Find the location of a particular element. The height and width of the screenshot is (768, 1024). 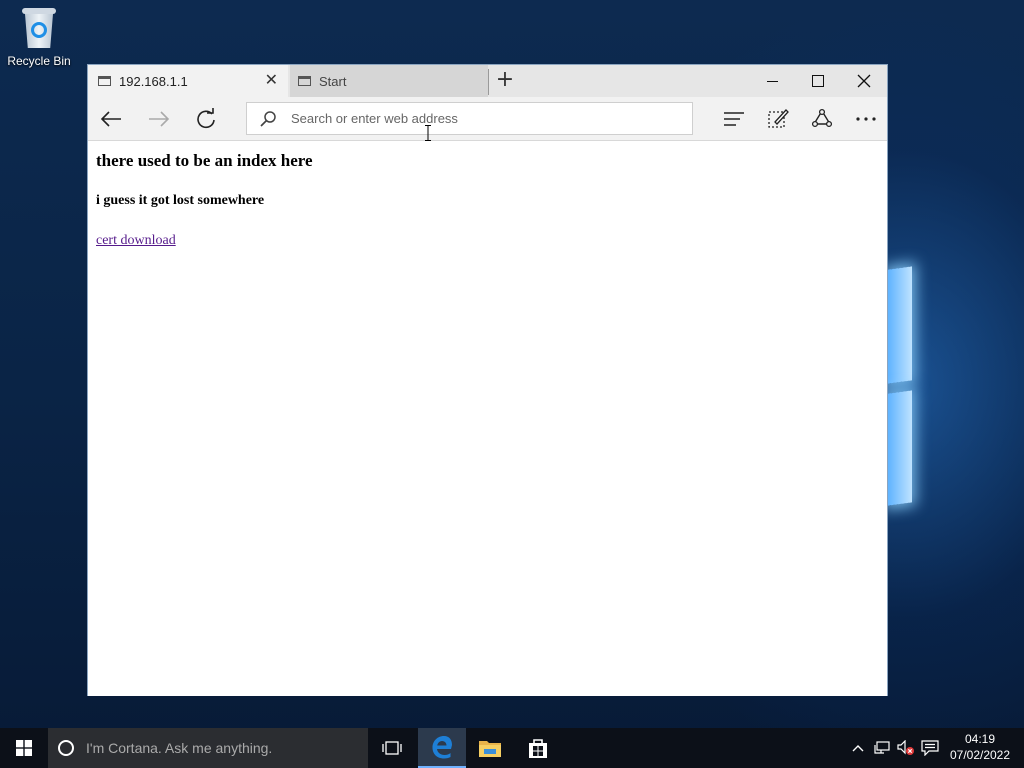

start-button is located at coordinates (24, 748).